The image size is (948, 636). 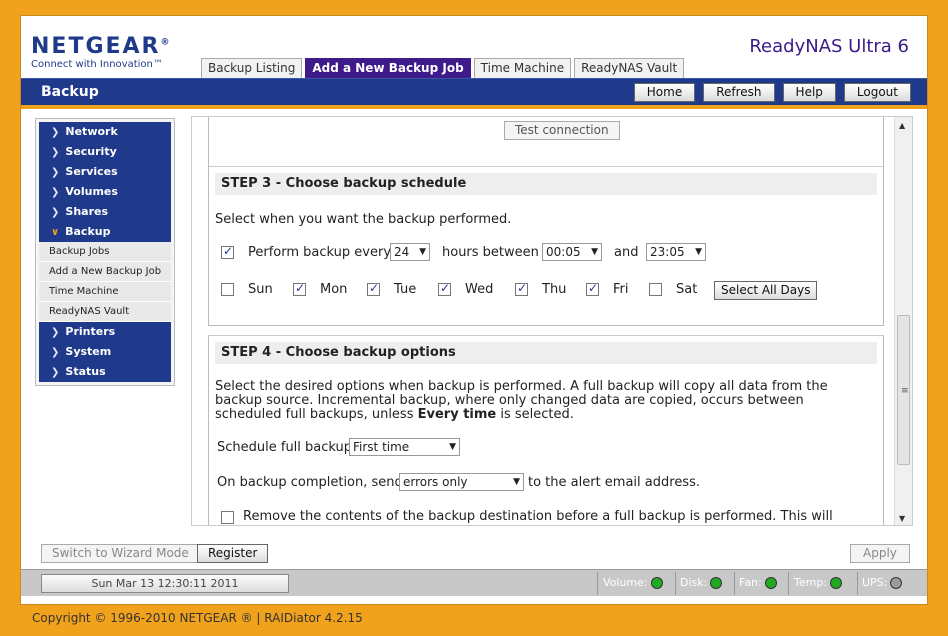 I want to click on remove-contents-checkbox, so click(x=227, y=517).